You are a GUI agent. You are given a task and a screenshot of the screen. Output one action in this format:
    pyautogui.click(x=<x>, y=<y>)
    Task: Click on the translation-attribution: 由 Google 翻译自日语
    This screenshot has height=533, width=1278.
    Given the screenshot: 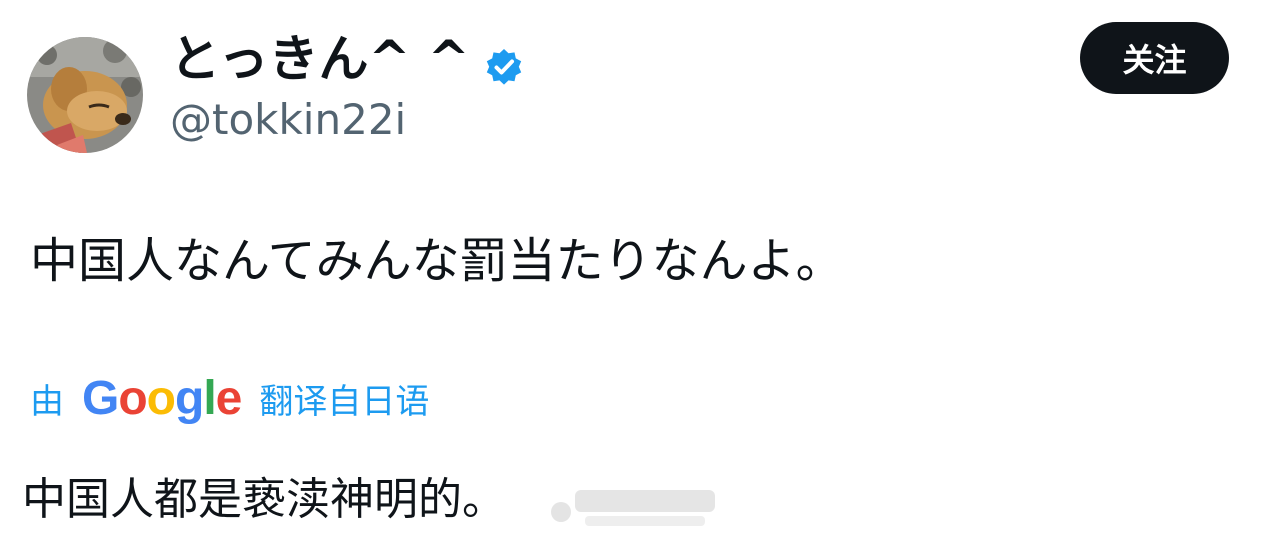 What is the action you would take?
    pyautogui.click(x=229, y=398)
    